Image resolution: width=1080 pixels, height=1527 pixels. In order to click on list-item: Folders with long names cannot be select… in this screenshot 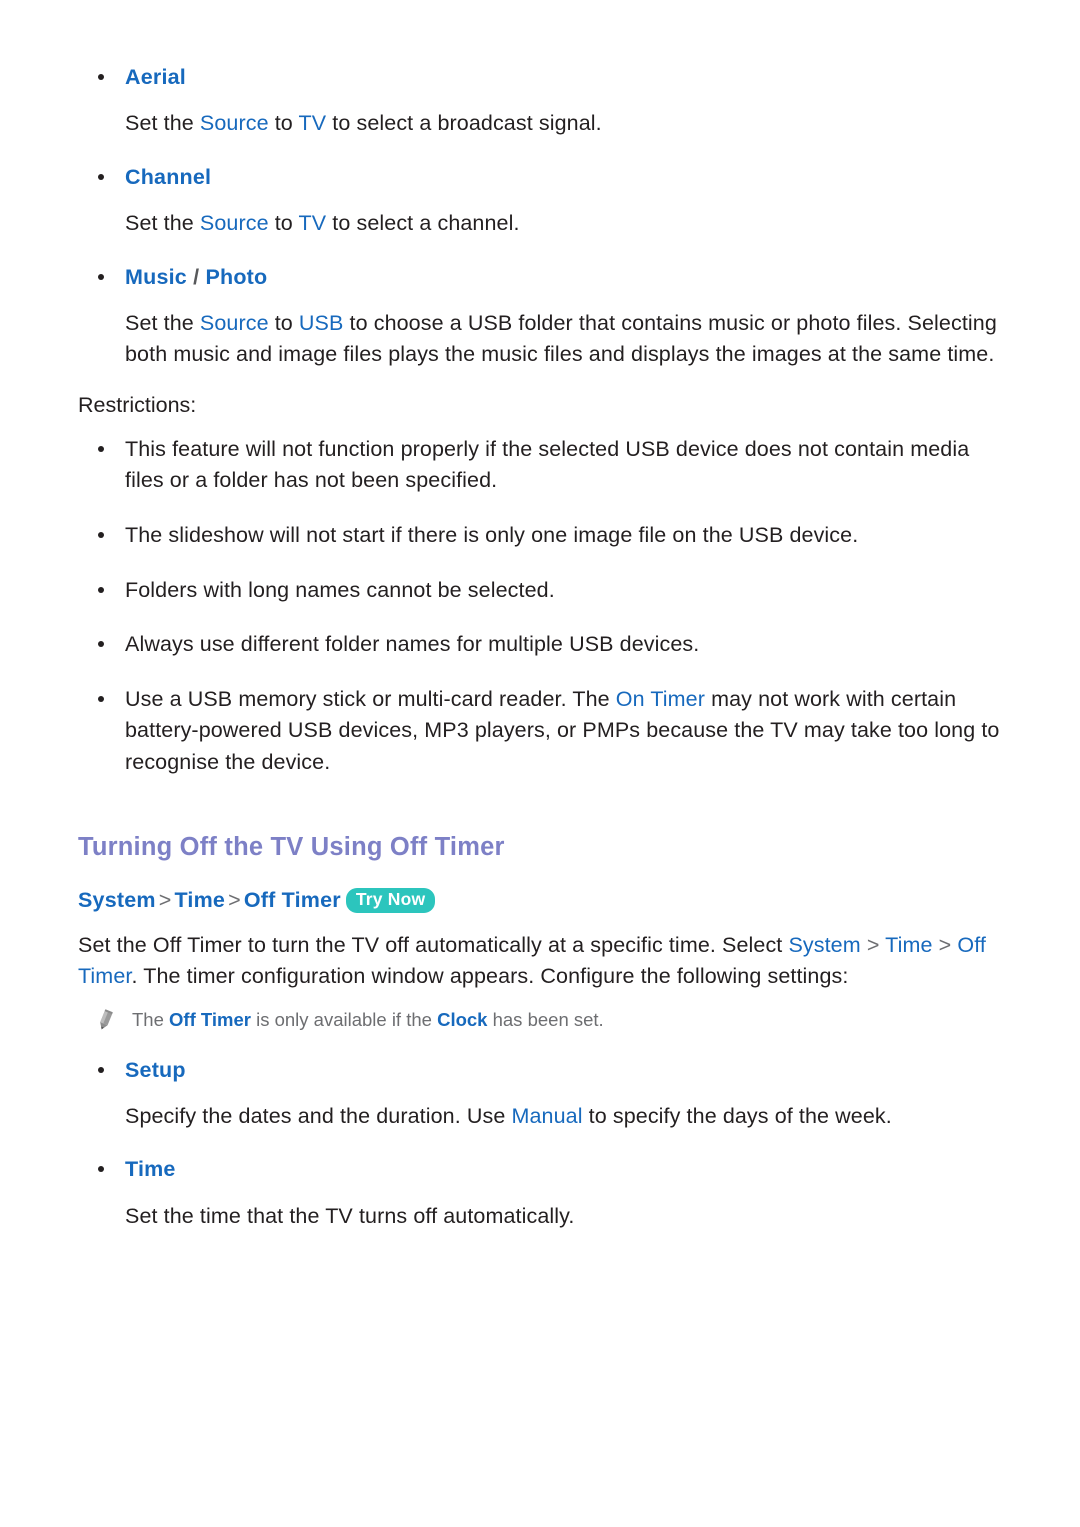, I will do `click(540, 591)`.